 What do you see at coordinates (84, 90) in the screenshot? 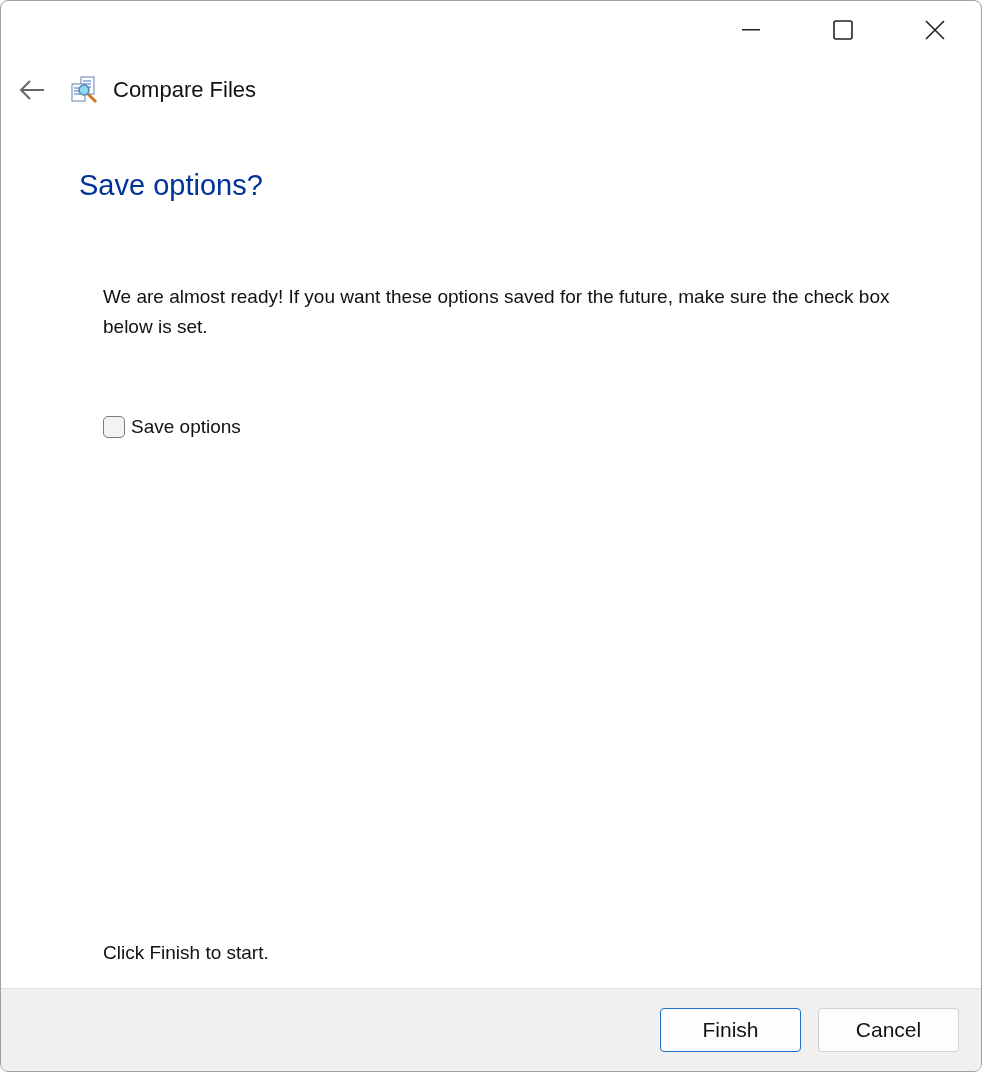
I see `document-magnifier-icon` at bounding box center [84, 90].